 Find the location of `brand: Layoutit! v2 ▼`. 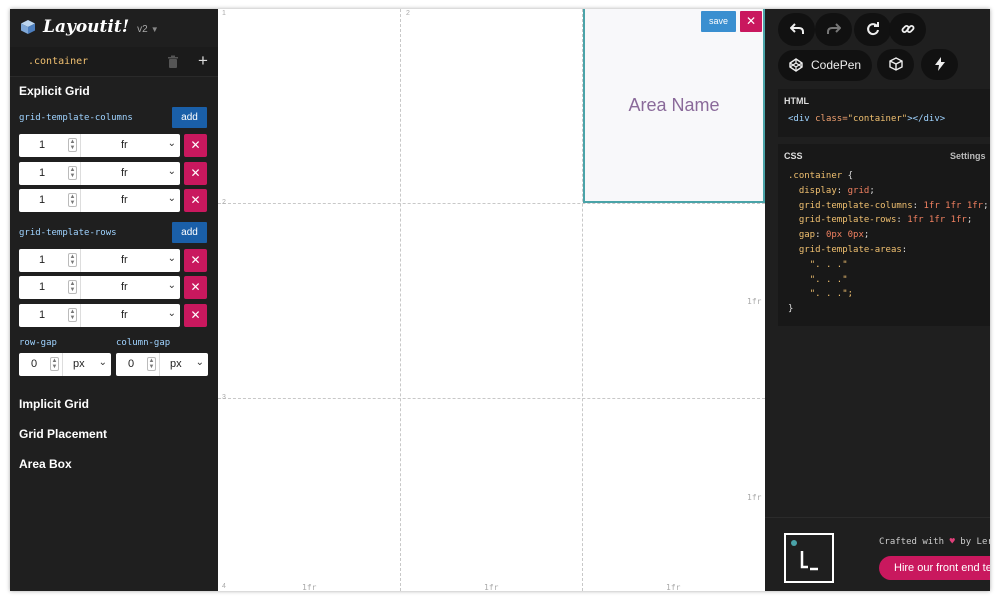

brand: Layoutit! v2 ▼ is located at coordinates (89, 27).